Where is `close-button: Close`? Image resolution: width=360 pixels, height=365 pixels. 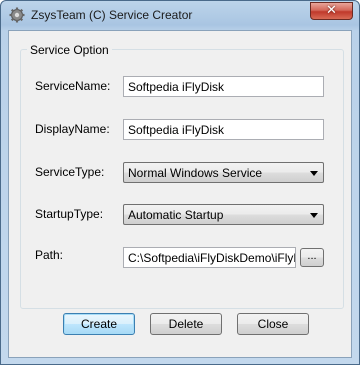 close-button: Close is located at coordinates (273, 324).